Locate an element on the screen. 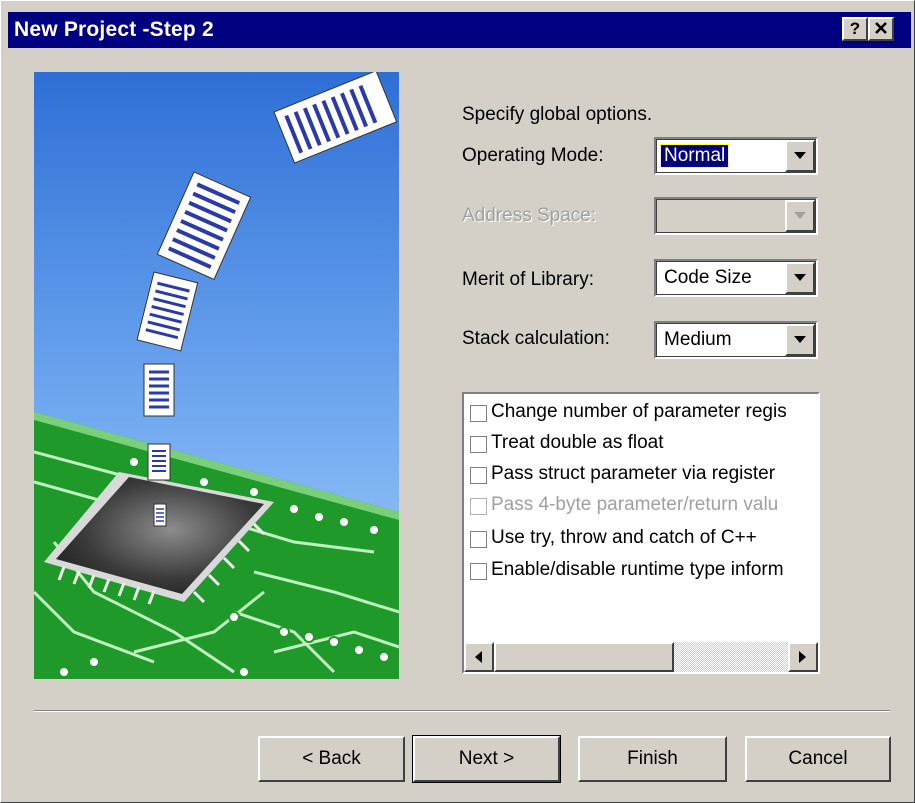 This screenshot has width=915, height=803. stack-calculation-dropdown-button is located at coordinates (800, 340).